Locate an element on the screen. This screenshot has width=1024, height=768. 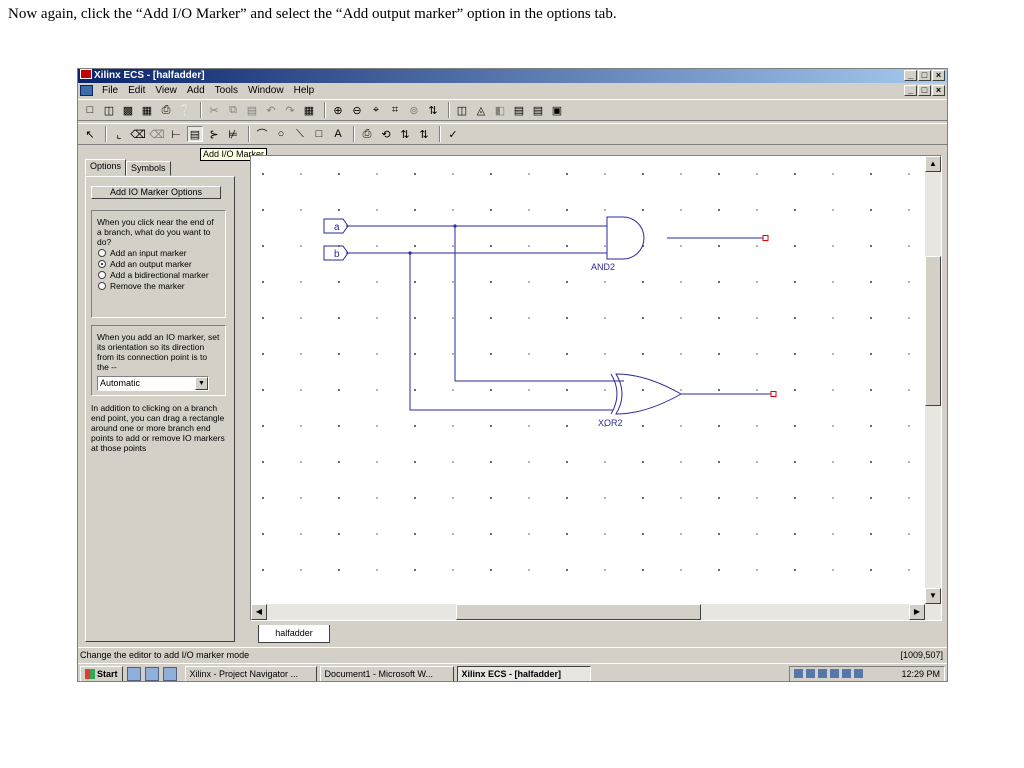
tab-symbols: Symbols is located at coordinates (148, 168).